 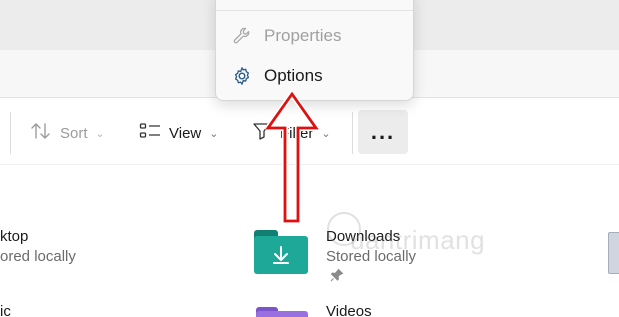 I want to click on annotation-arrow, so click(x=292, y=157).